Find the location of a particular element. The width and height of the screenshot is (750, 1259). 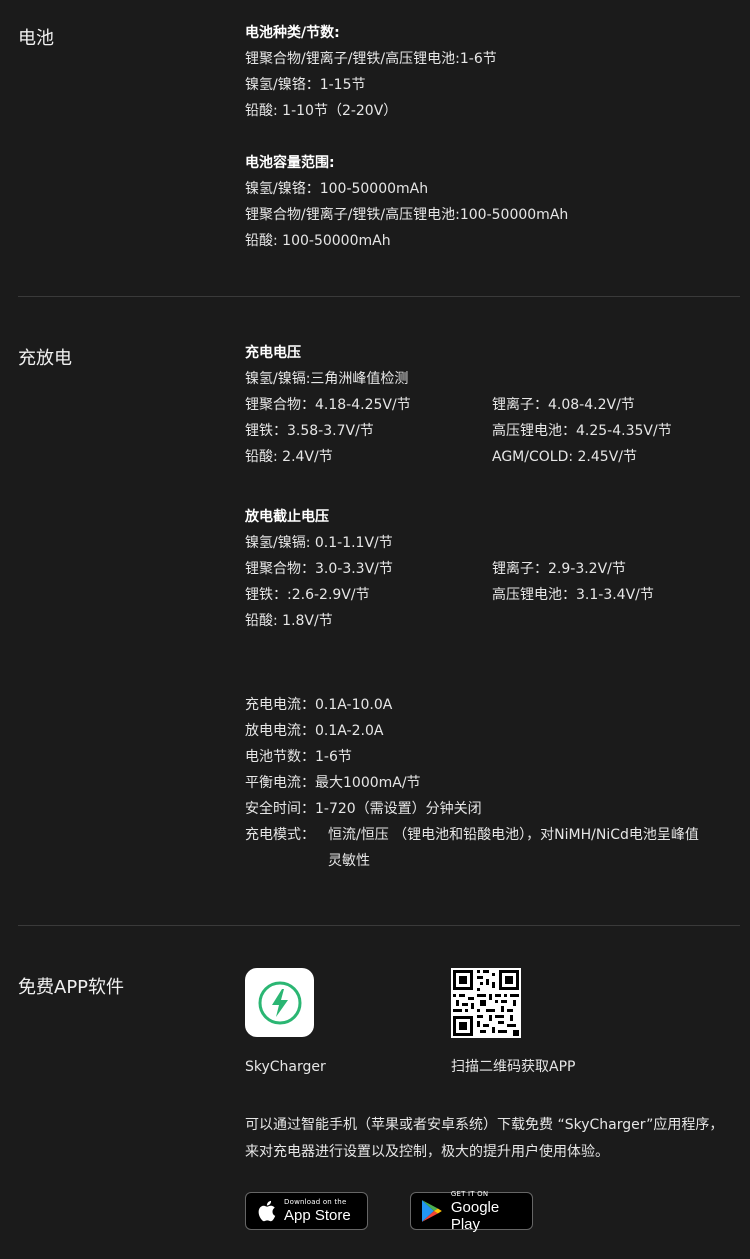

charge-voltage-nimh: 镍氢/镍镉:三角洲峰值检测 is located at coordinates (327, 379).